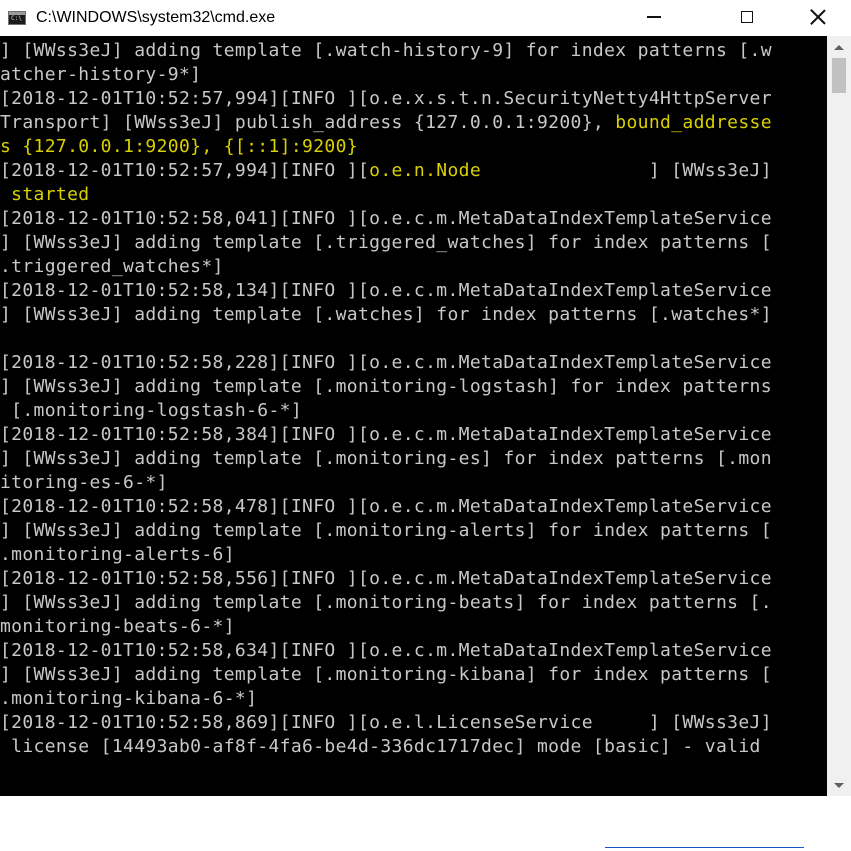  What do you see at coordinates (386, 555) in the screenshot?
I see `console-line: .monitoring-alerts-6]` at bounding box center [386, 555].